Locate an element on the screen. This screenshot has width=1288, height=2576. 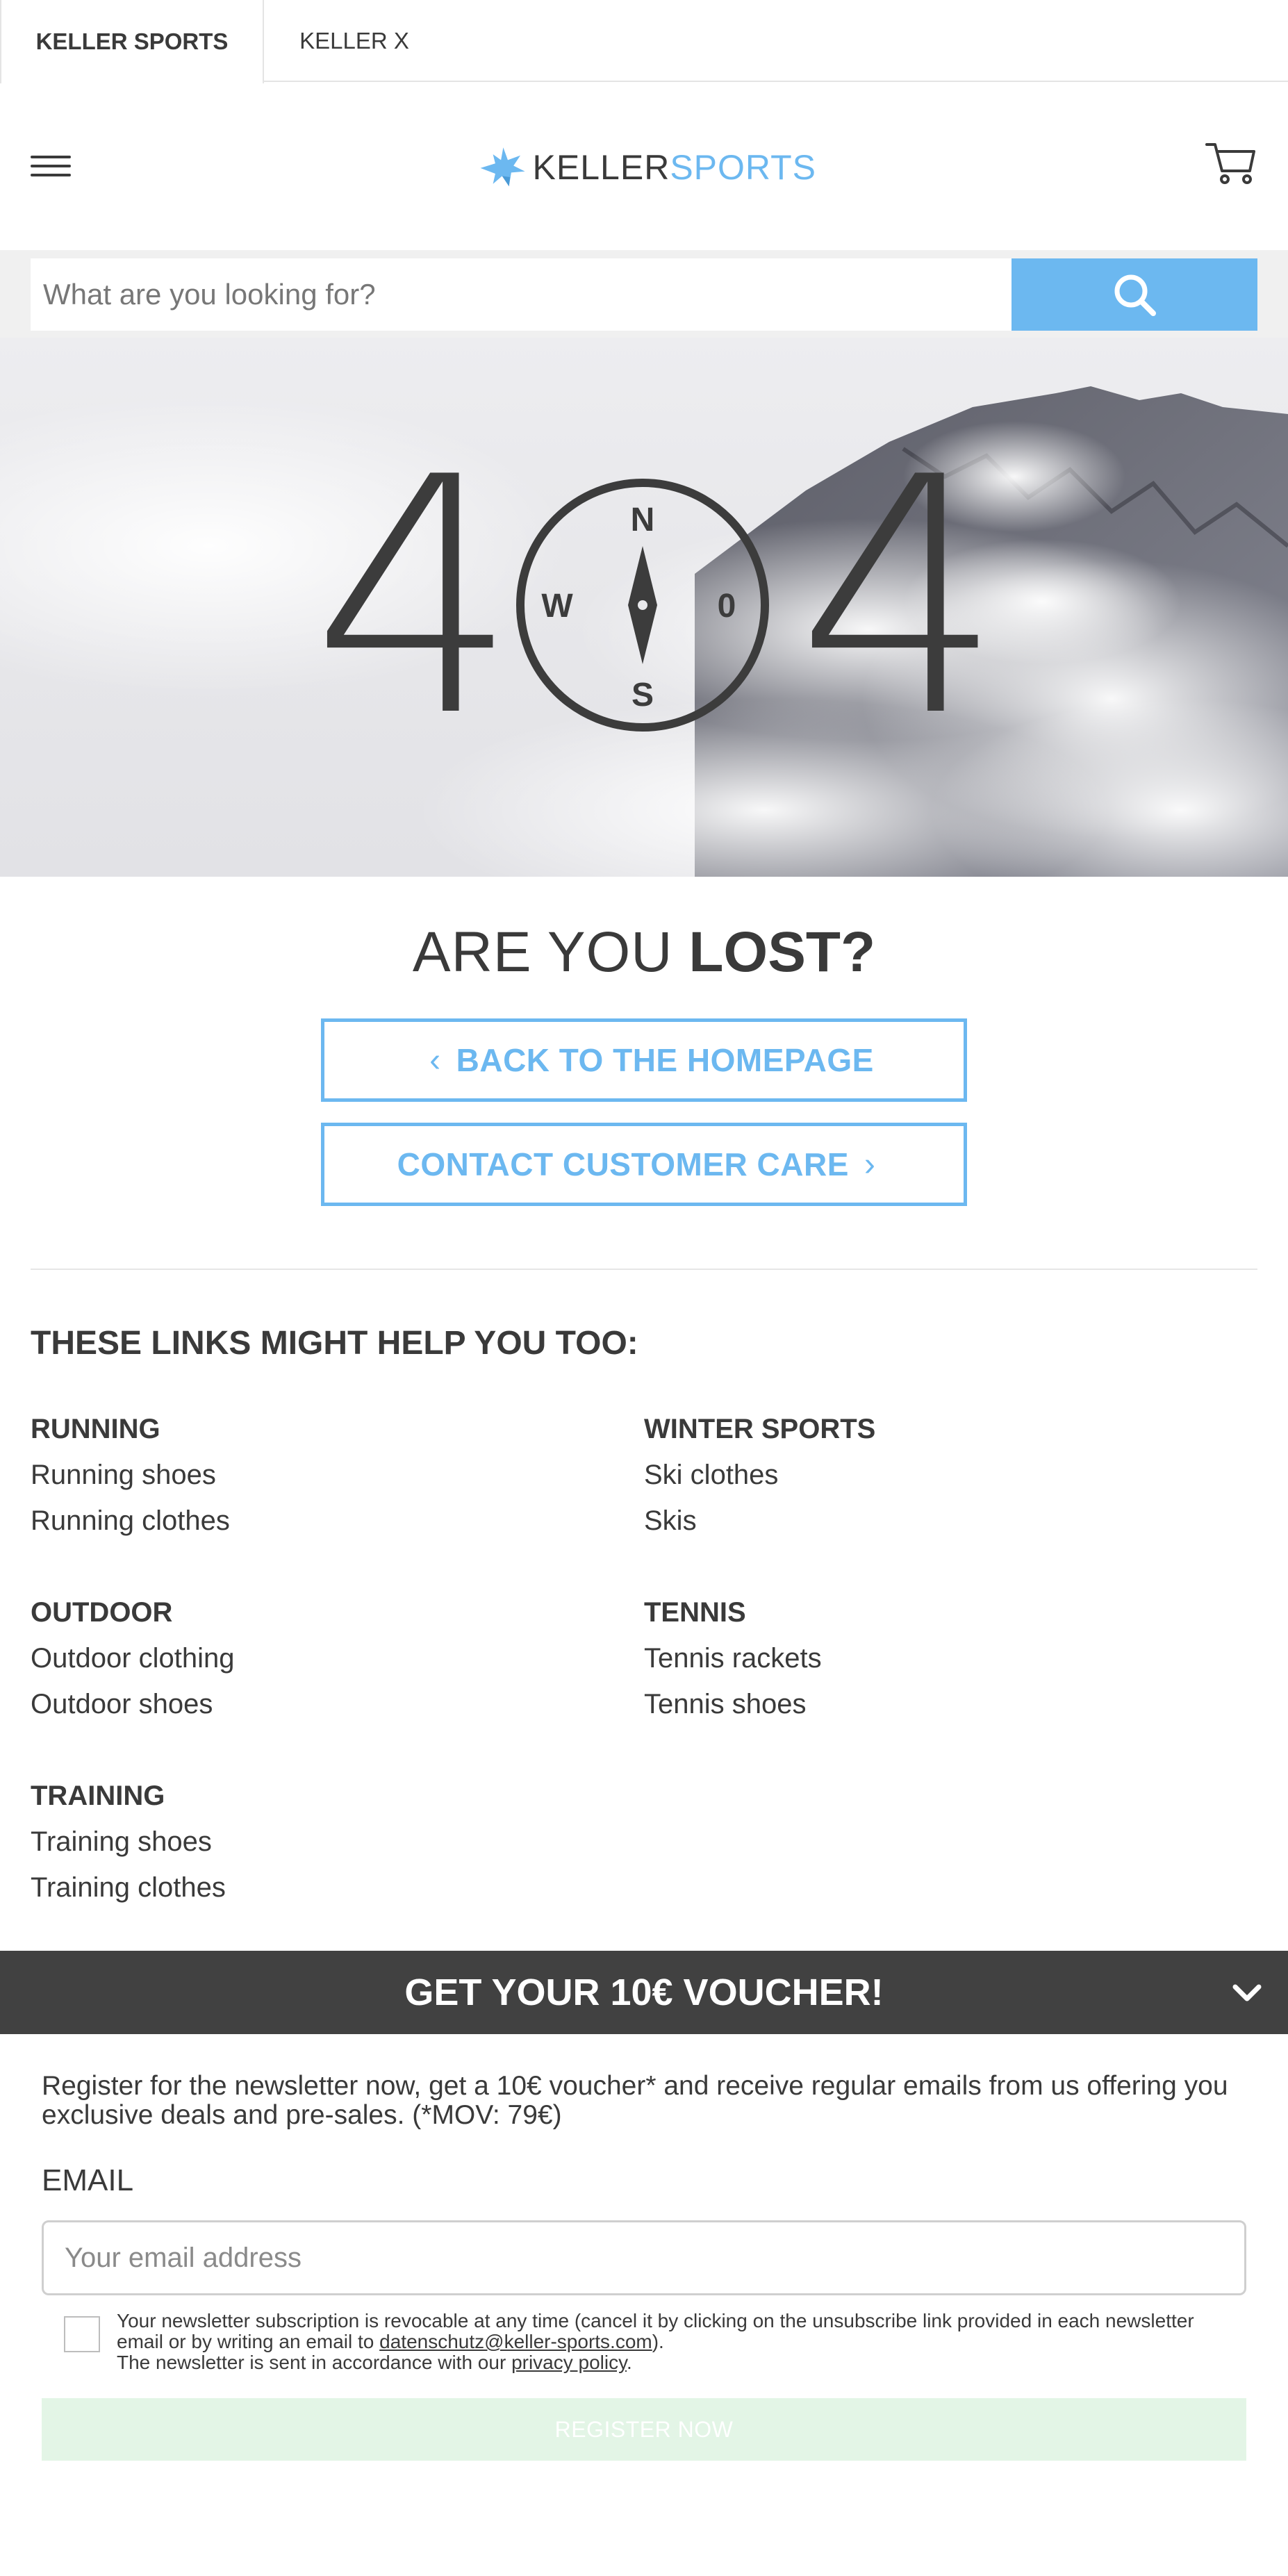
compass-east: 0 is located at coordinates (727, 607).